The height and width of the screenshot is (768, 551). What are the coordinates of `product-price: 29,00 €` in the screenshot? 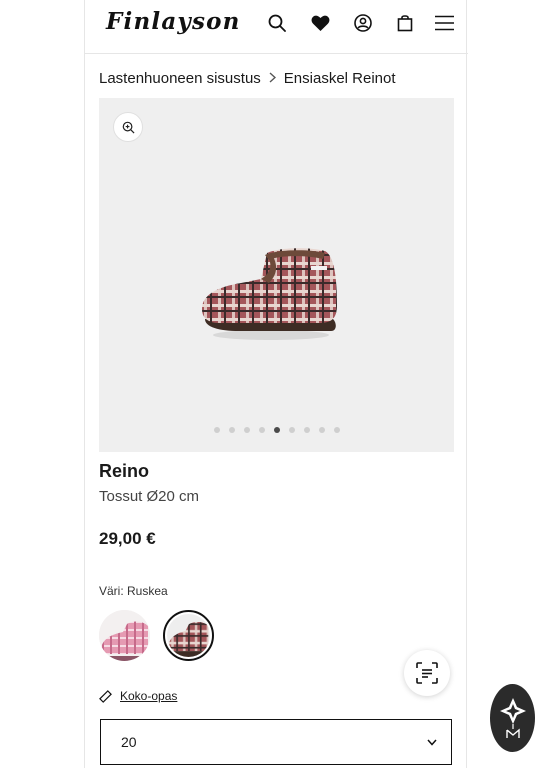 It's located at (127, 538).